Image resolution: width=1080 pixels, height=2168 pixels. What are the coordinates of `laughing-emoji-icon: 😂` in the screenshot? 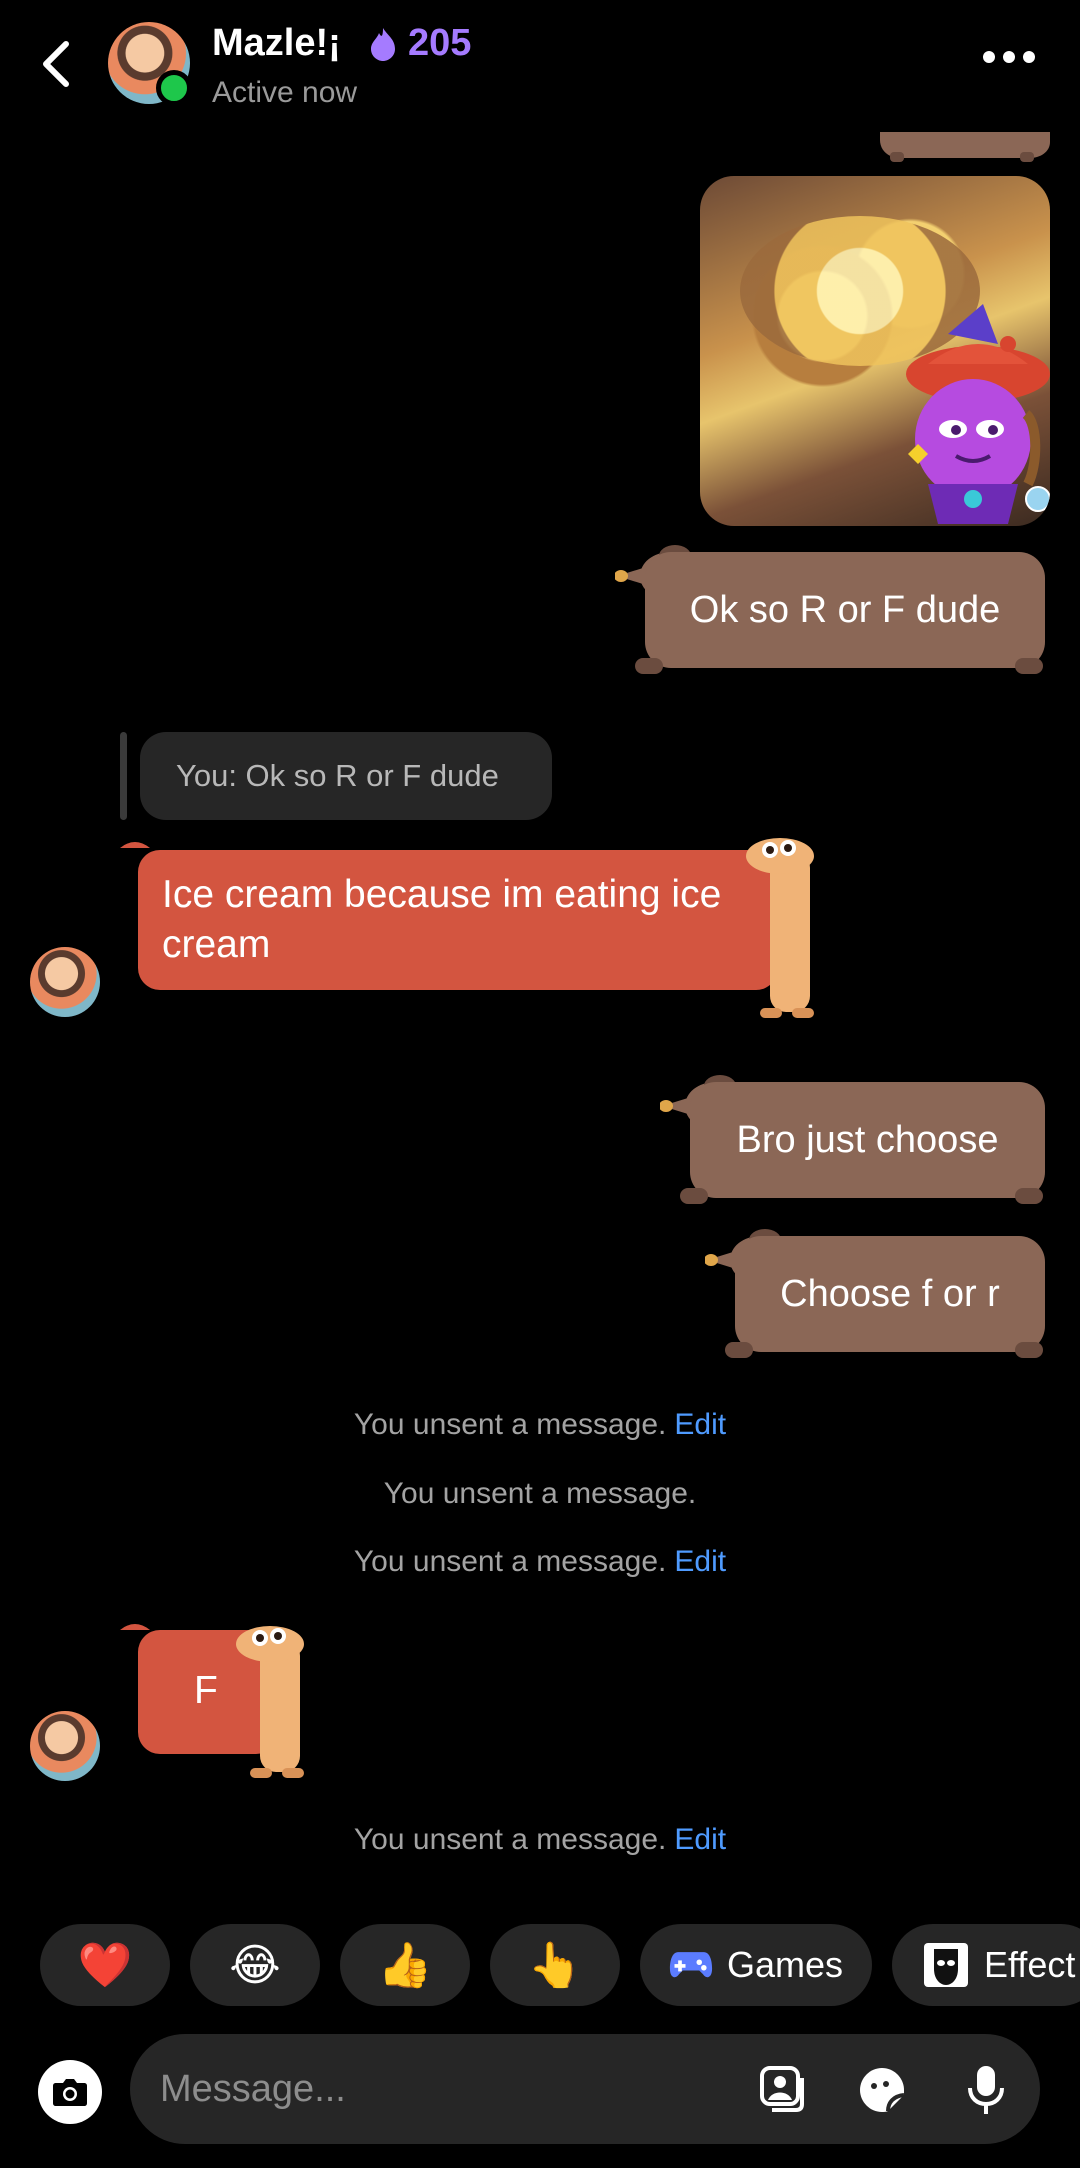 It's located at (255, 1965).